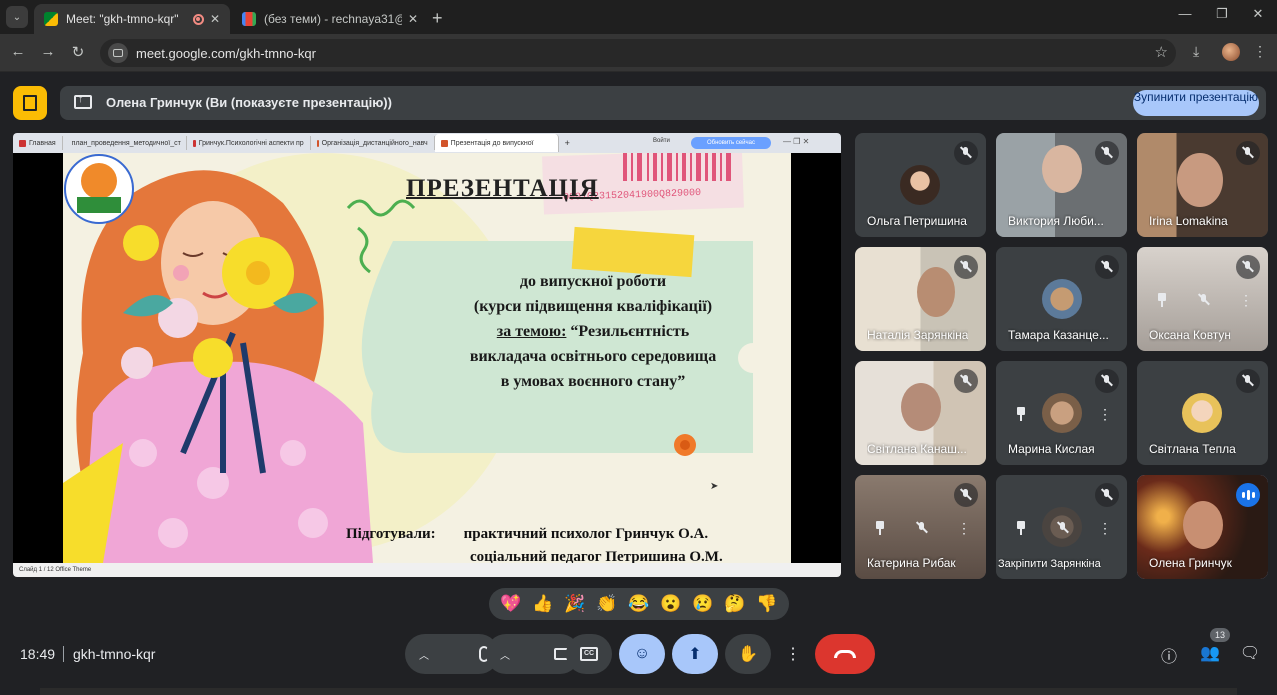  What do you see at coordinates (1258, 14) in the screenshot?
I see `close-window-icon: ✕` at bounding box center [1258, 14].